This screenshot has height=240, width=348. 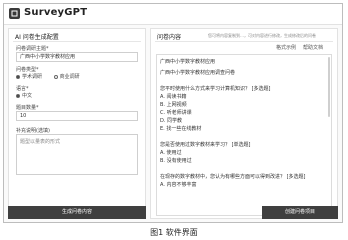 What do you see at coordinates (77, 154) in the screenshot?
I see `notes-textarea: 题型以量表的形式` at bounding box center [77, 154].